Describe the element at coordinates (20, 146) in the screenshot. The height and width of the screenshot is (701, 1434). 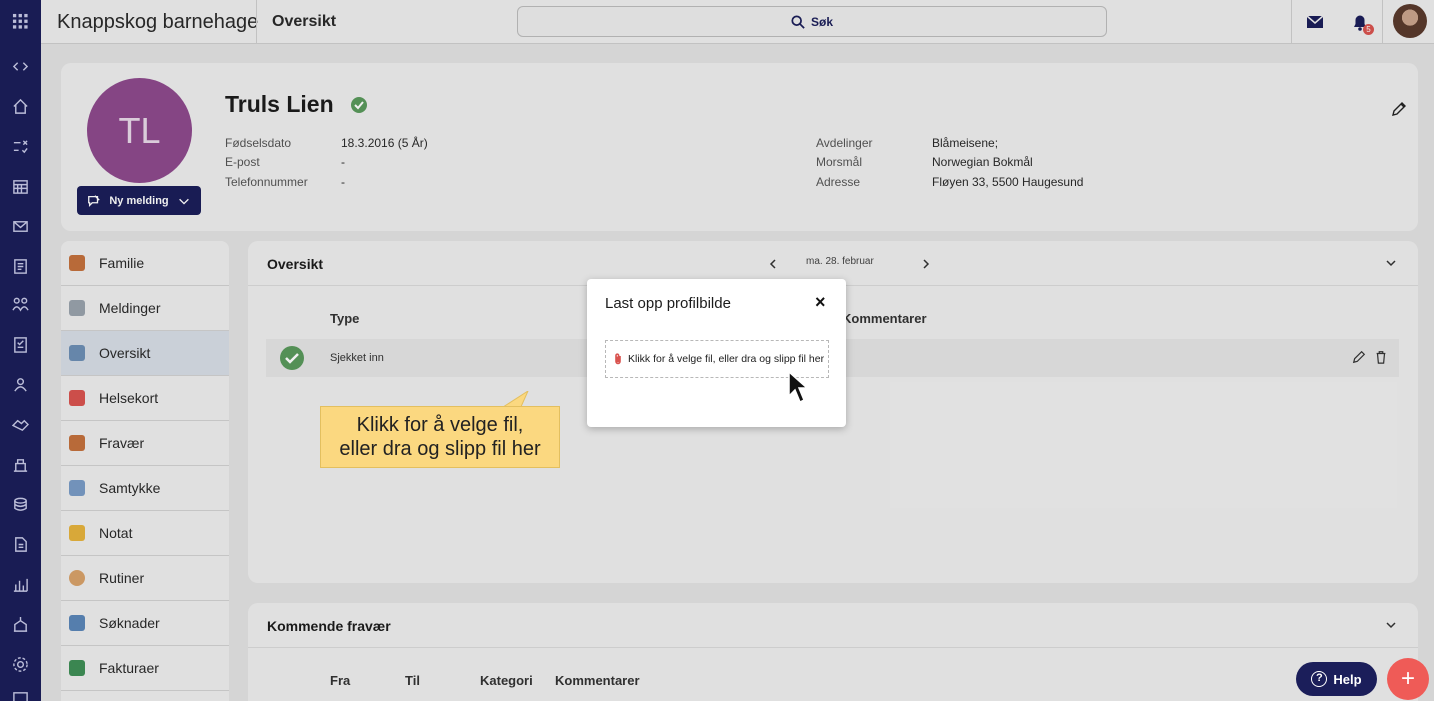
I see `tasks-icon` at that location.